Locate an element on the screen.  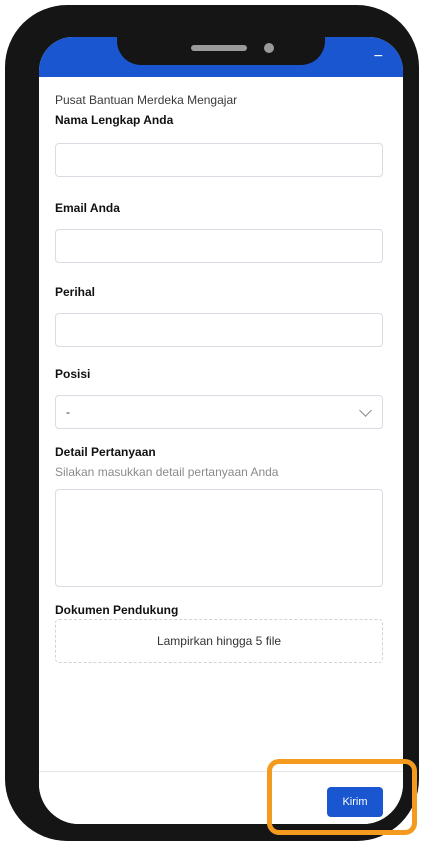
position-label: Posisi is located at coordinates (73, 374).